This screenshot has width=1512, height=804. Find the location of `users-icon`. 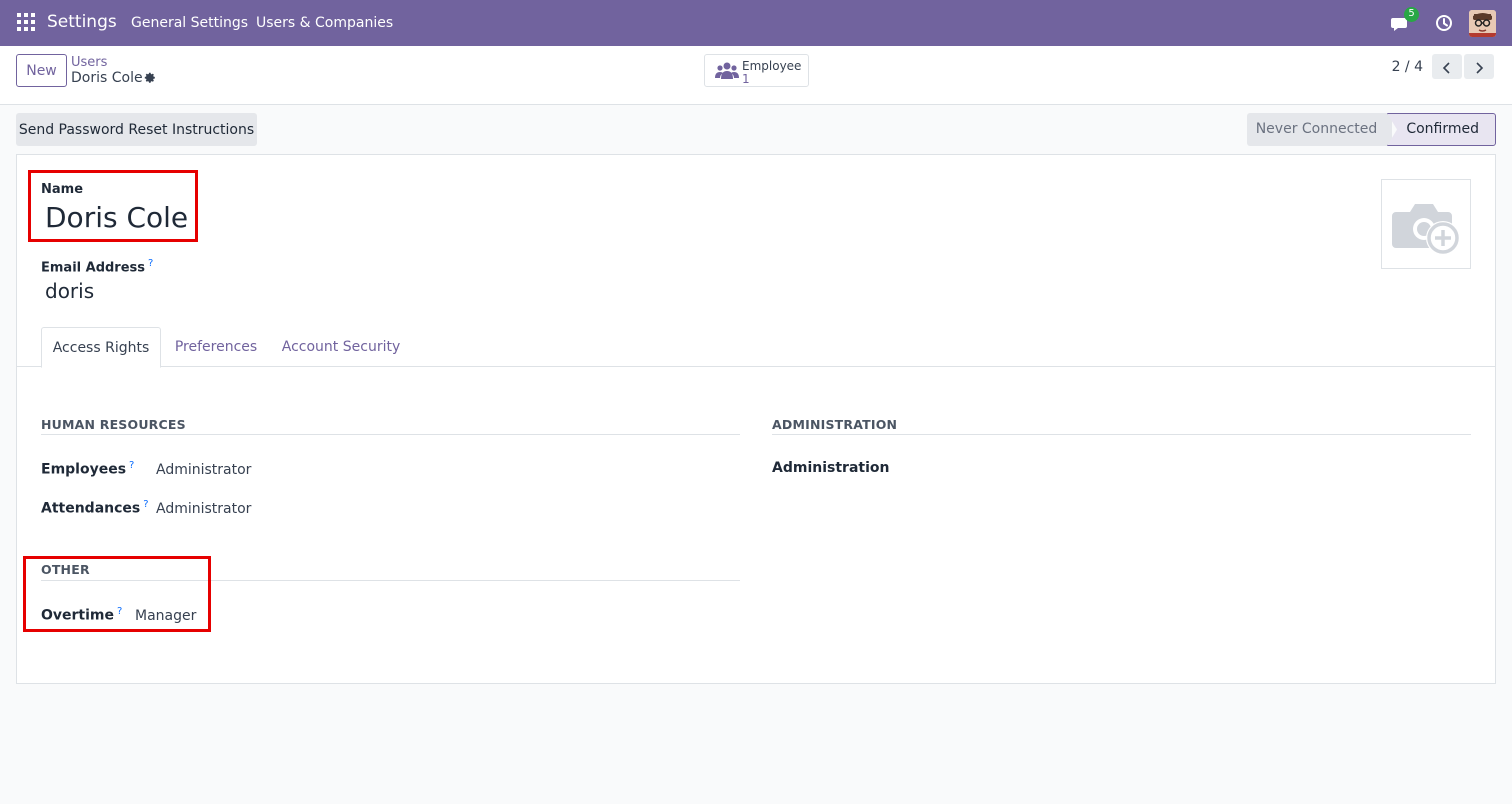

users-icon is located at coordinates (727, 70).